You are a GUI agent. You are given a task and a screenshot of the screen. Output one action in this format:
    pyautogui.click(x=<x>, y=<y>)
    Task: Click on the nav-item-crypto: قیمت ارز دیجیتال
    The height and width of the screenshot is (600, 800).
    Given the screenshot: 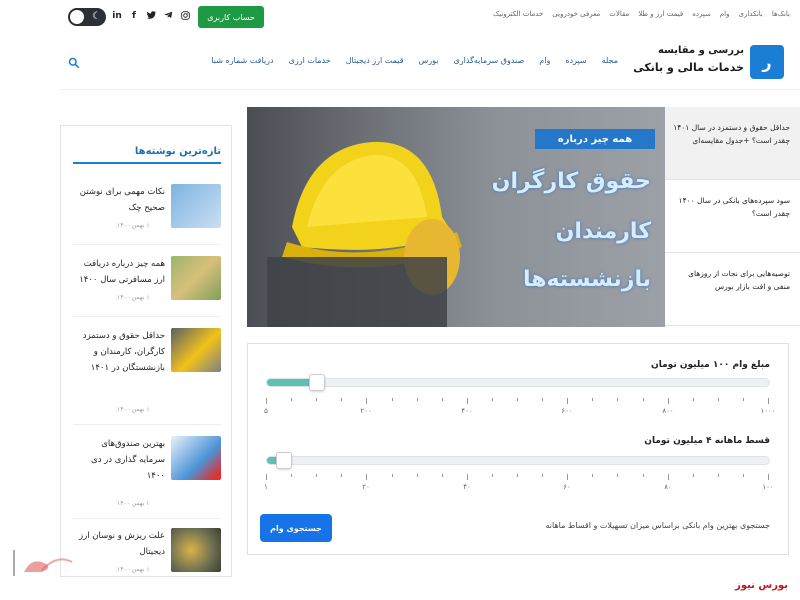 What is the action you would take?
    pyautogui.click(x=375, y=60)
    